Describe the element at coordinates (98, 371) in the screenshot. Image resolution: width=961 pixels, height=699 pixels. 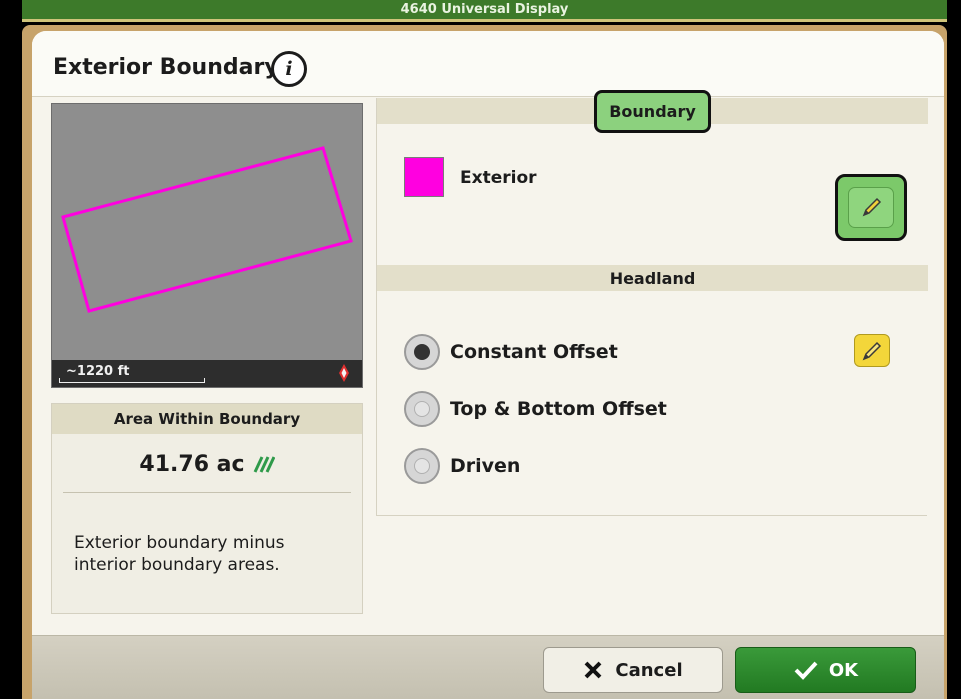
I see `scale-label: ~1220 ft` at that location.